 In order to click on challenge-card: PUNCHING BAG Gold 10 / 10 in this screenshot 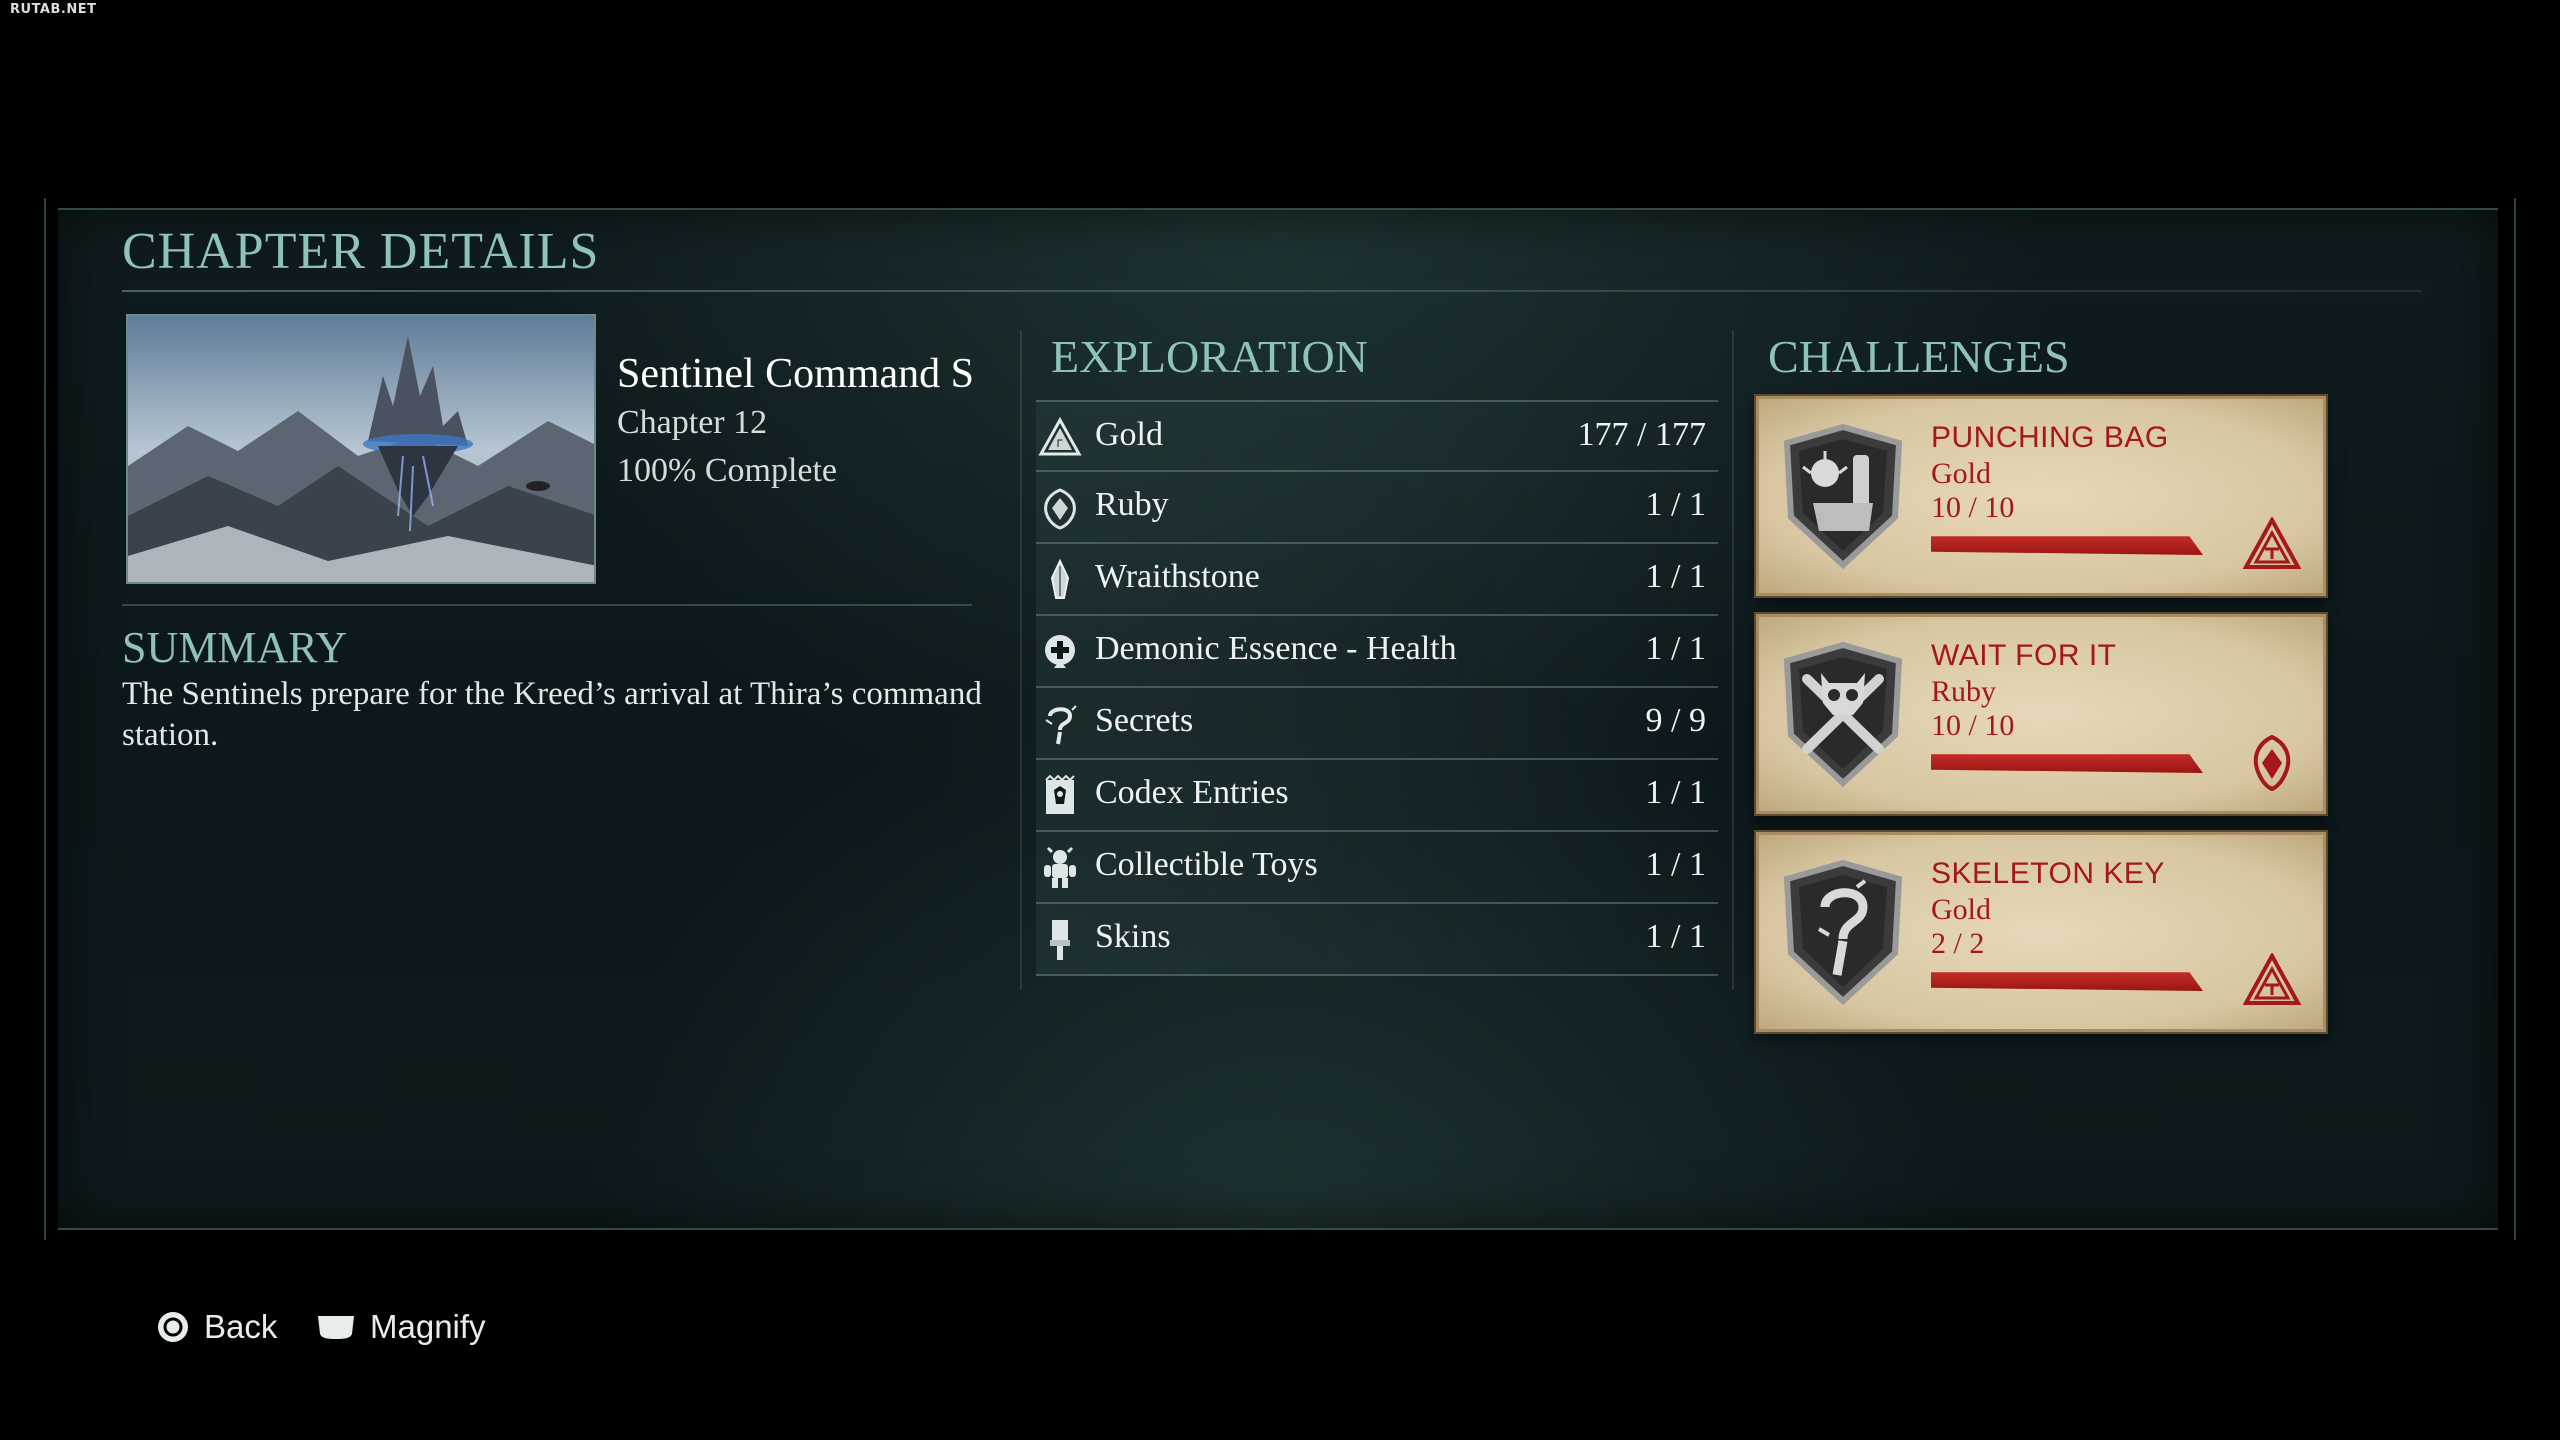, I will do `click(2041, 496)`.